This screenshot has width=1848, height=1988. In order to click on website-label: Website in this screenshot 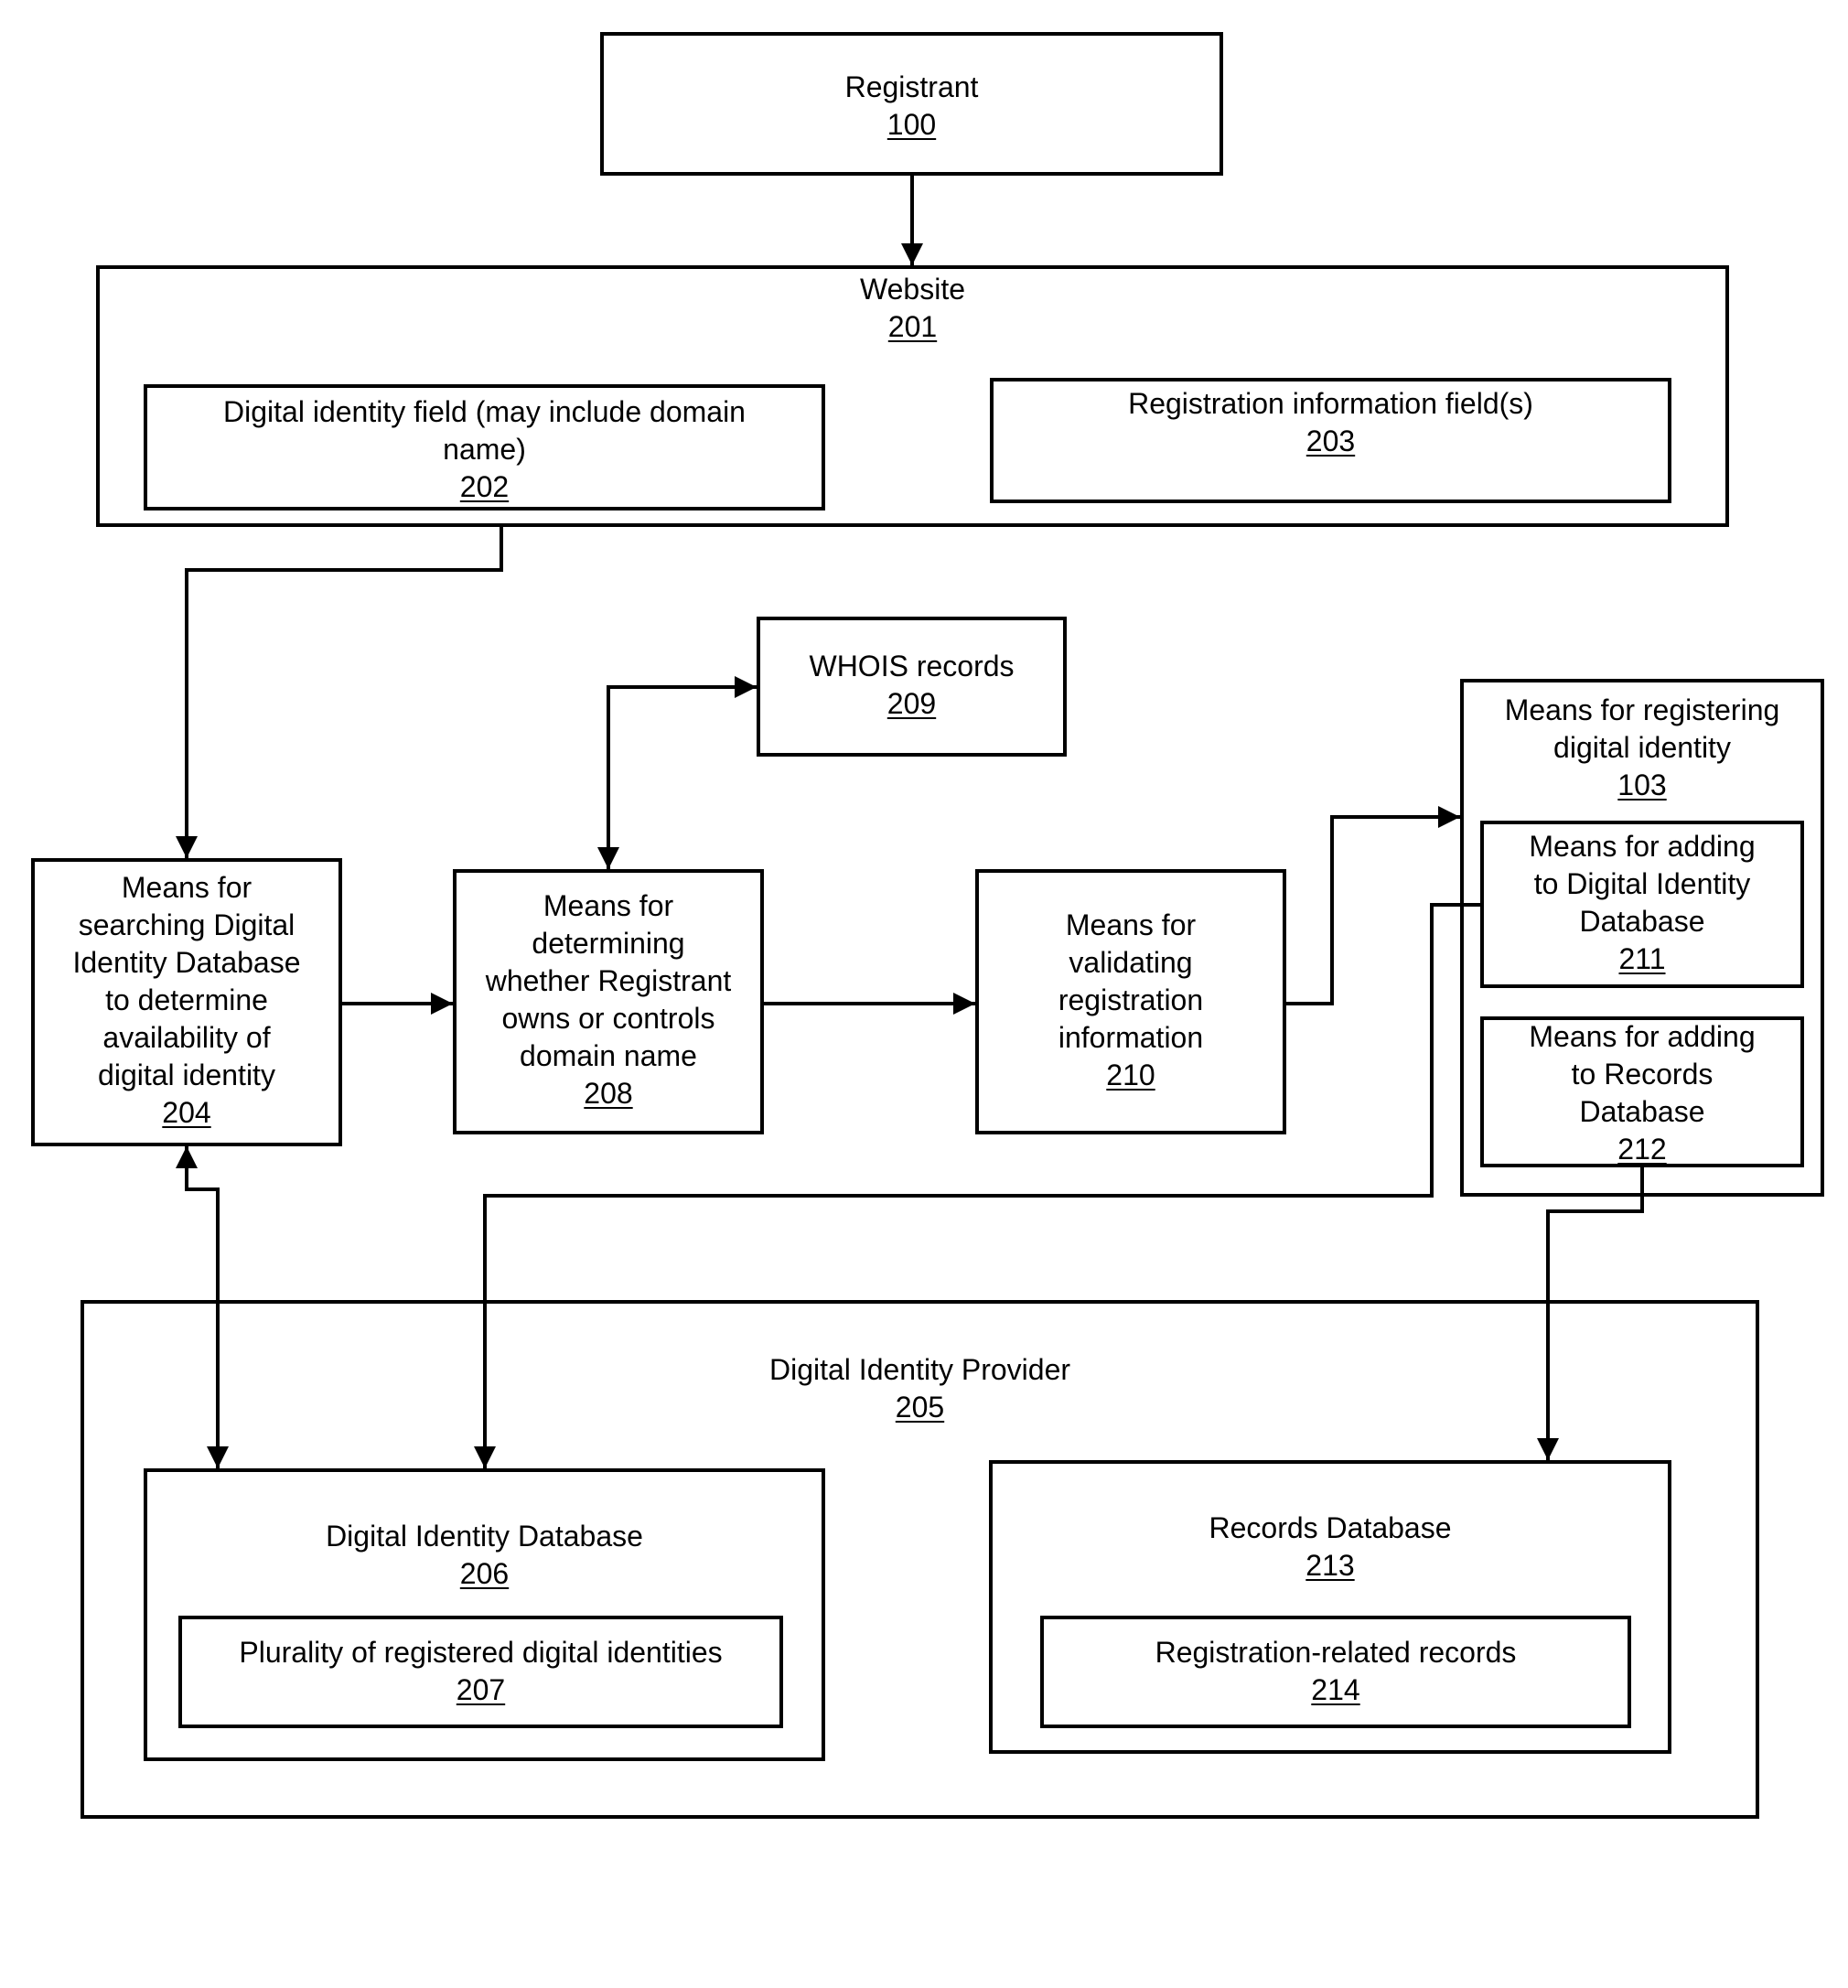, I will do `click(912, 289)`.